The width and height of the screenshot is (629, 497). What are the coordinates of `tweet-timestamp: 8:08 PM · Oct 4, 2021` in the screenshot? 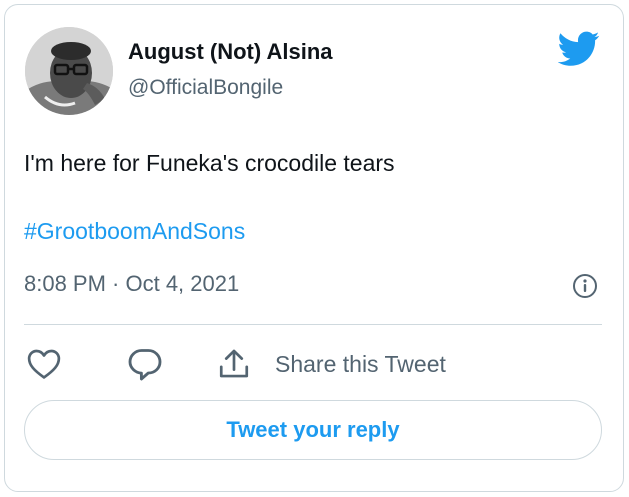 It's located at (131, 284).